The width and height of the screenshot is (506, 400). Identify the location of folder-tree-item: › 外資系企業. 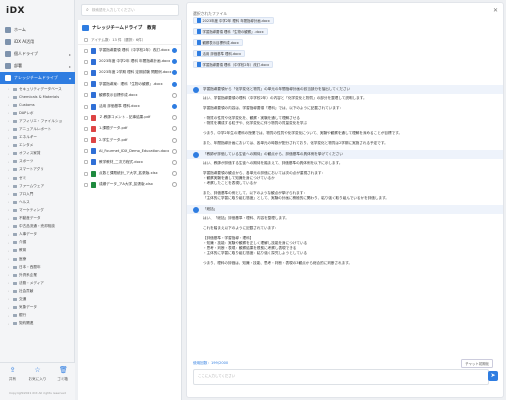
(37, 275).